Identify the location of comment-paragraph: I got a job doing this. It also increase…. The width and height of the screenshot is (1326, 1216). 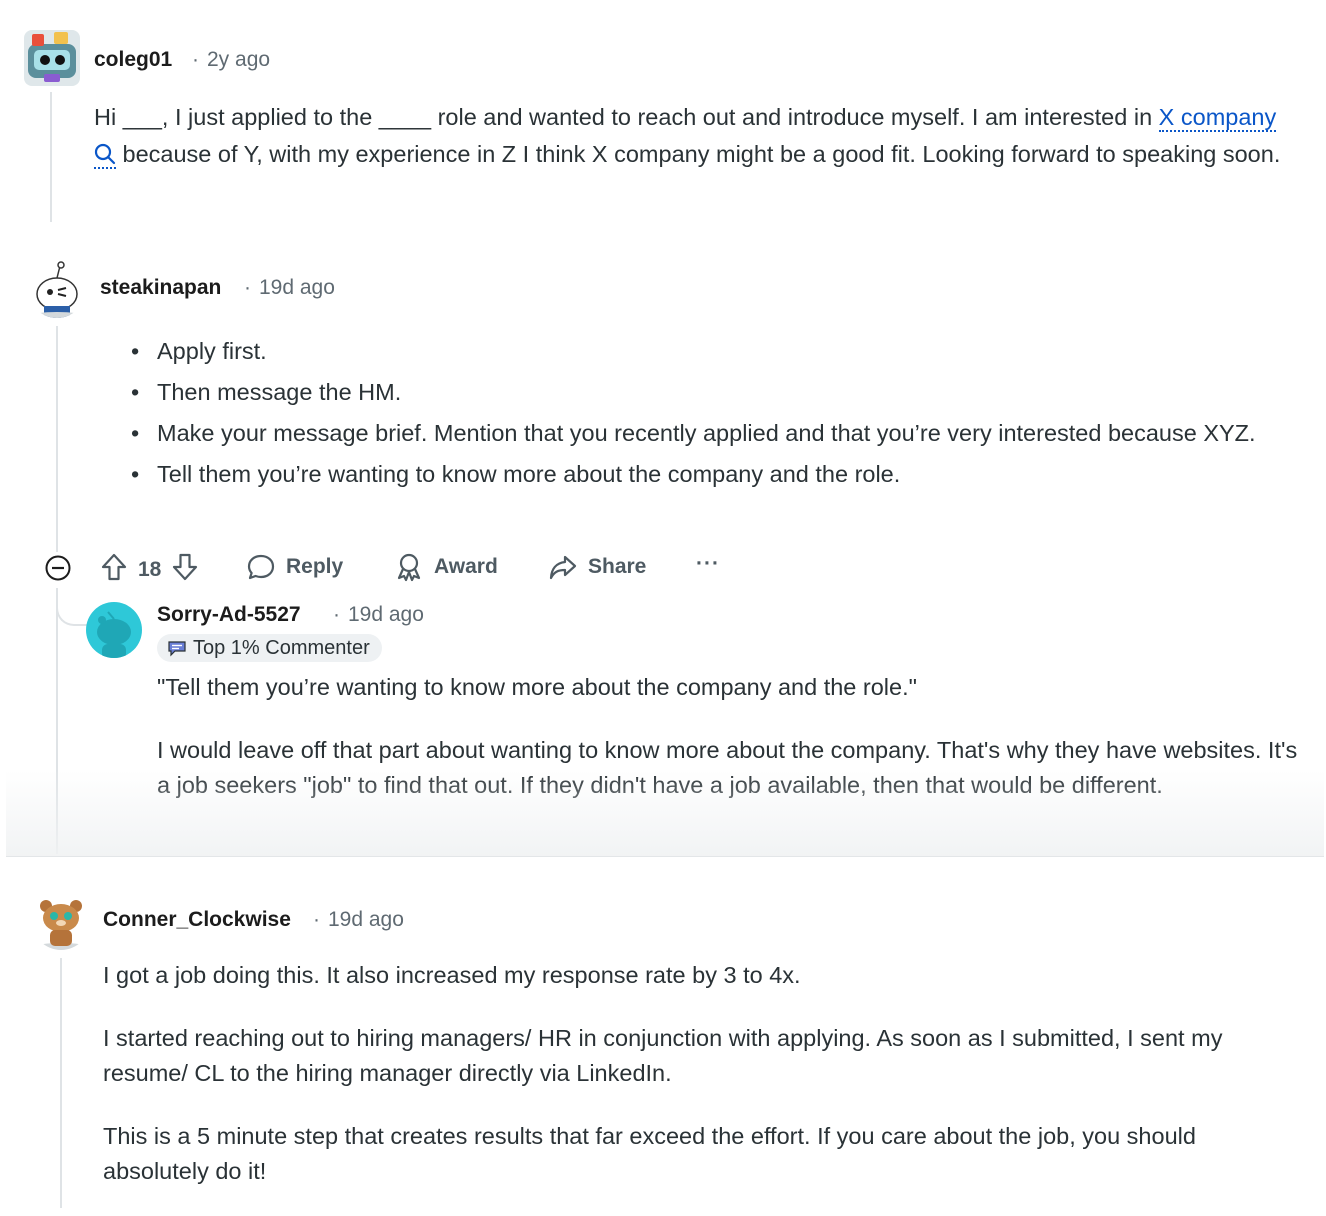
(452, 975).